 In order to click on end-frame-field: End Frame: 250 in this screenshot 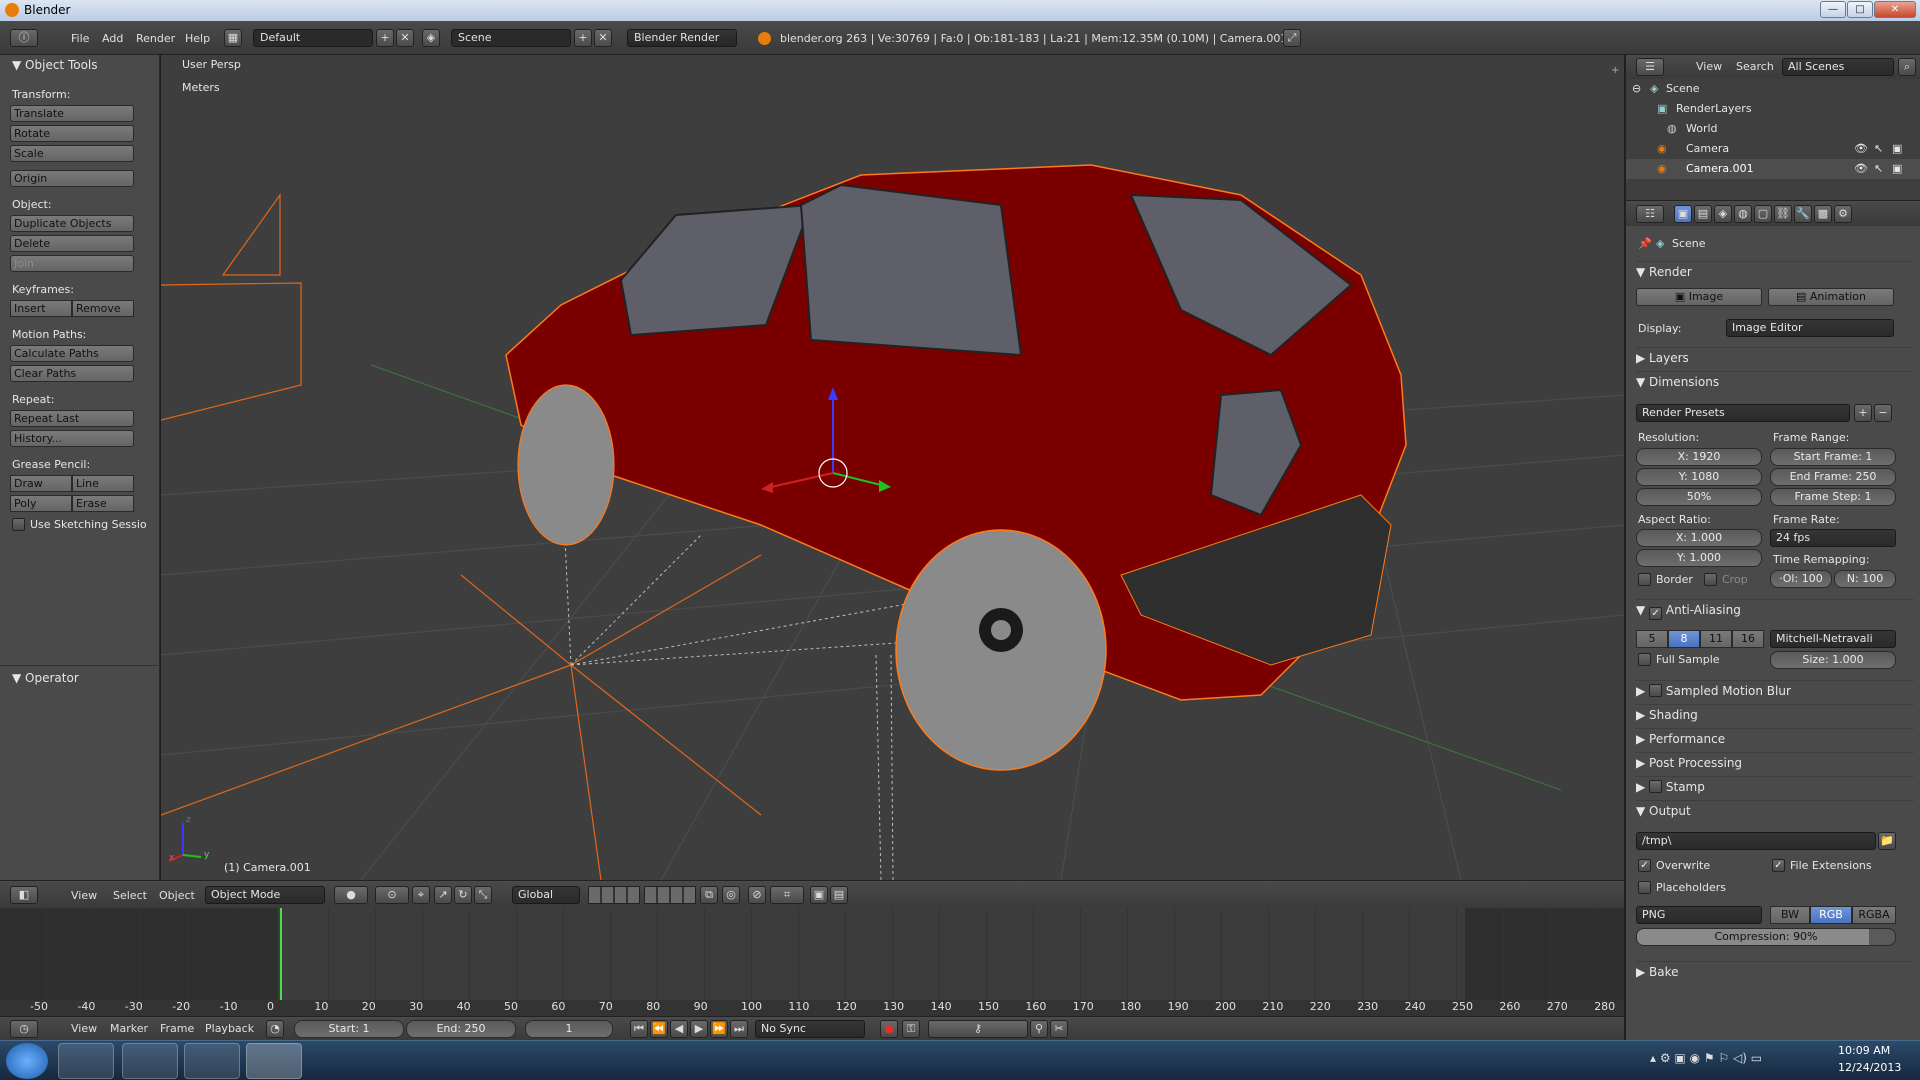, I will do `click(1833, 477)`.